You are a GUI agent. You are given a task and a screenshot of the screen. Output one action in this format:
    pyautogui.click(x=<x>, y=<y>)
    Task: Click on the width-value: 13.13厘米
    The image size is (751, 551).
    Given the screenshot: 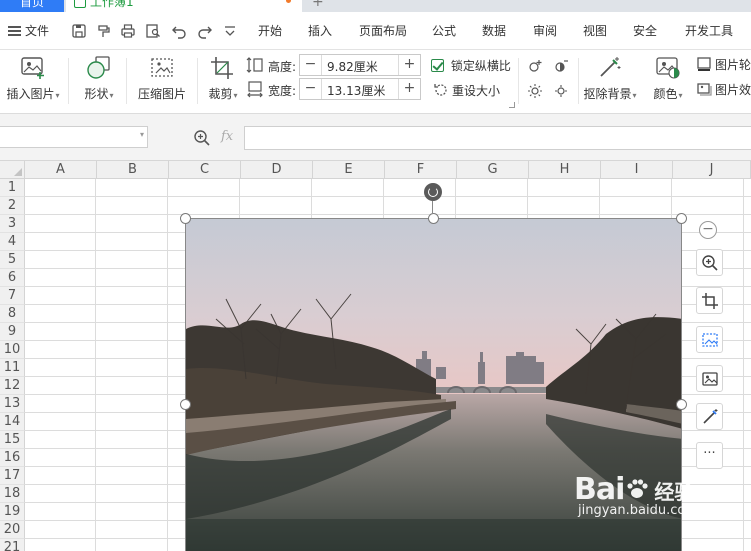 What is the action you would take?
    pyautogui.click(x=356, y=90)
    